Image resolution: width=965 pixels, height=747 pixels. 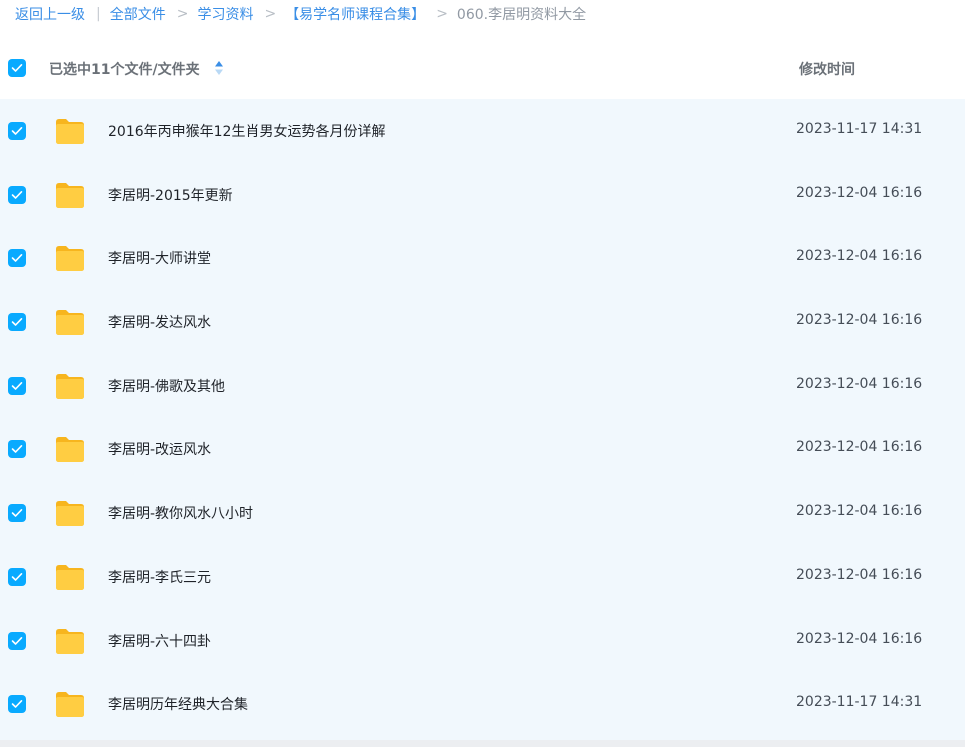 I want to click on file-name: 李居明-发达风水, so click(x=160, y=323).